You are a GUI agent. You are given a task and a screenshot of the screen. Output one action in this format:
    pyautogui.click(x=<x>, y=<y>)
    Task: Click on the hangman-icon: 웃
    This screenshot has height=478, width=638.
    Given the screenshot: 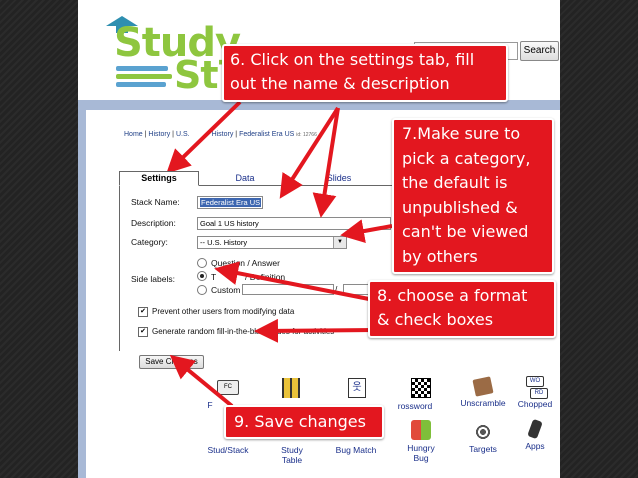 What is the action you would take?
    pyautogui.click(x=357, y=388)
    